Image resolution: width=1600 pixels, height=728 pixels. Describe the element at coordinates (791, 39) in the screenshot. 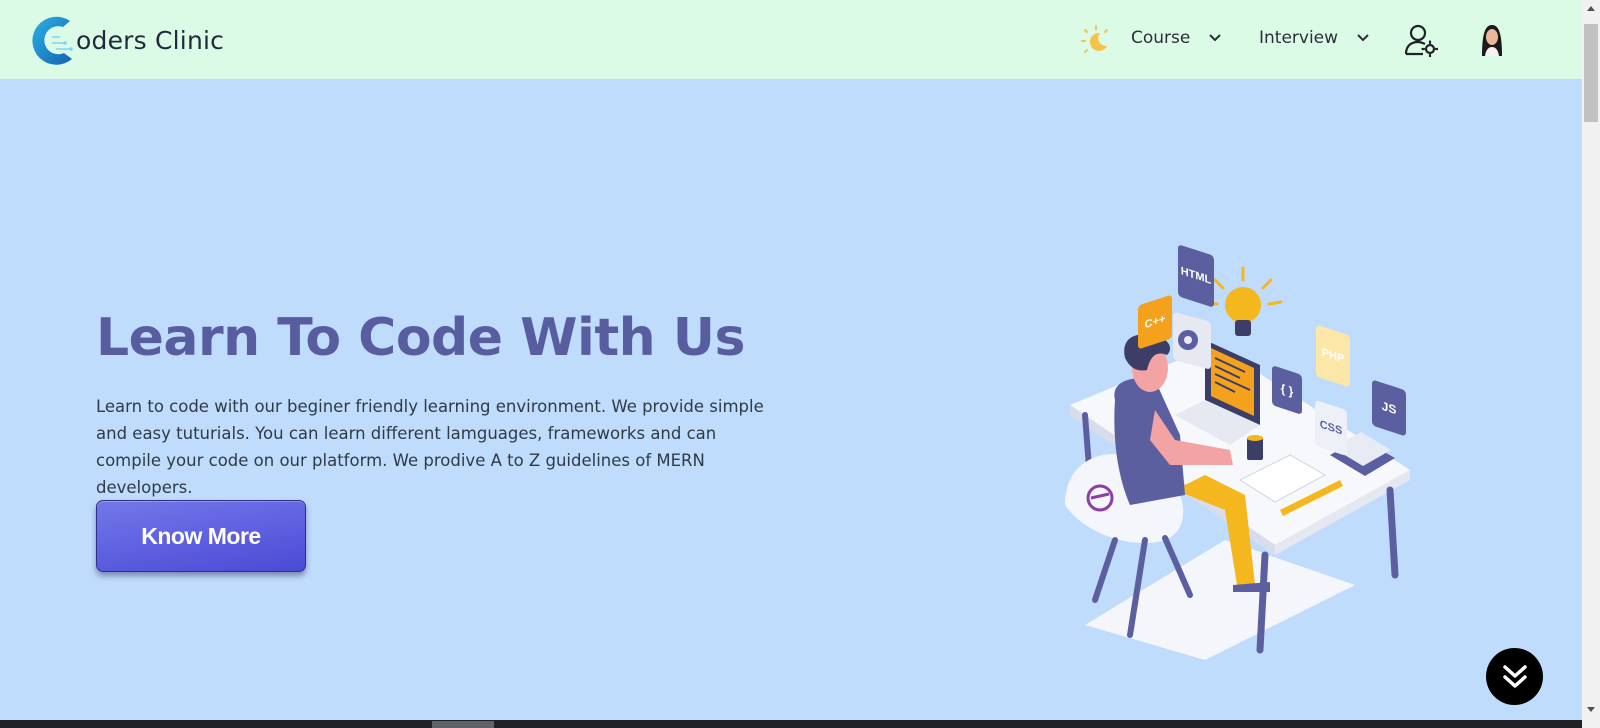

I see `navbar: oders Clinic Course Interview` at that location.